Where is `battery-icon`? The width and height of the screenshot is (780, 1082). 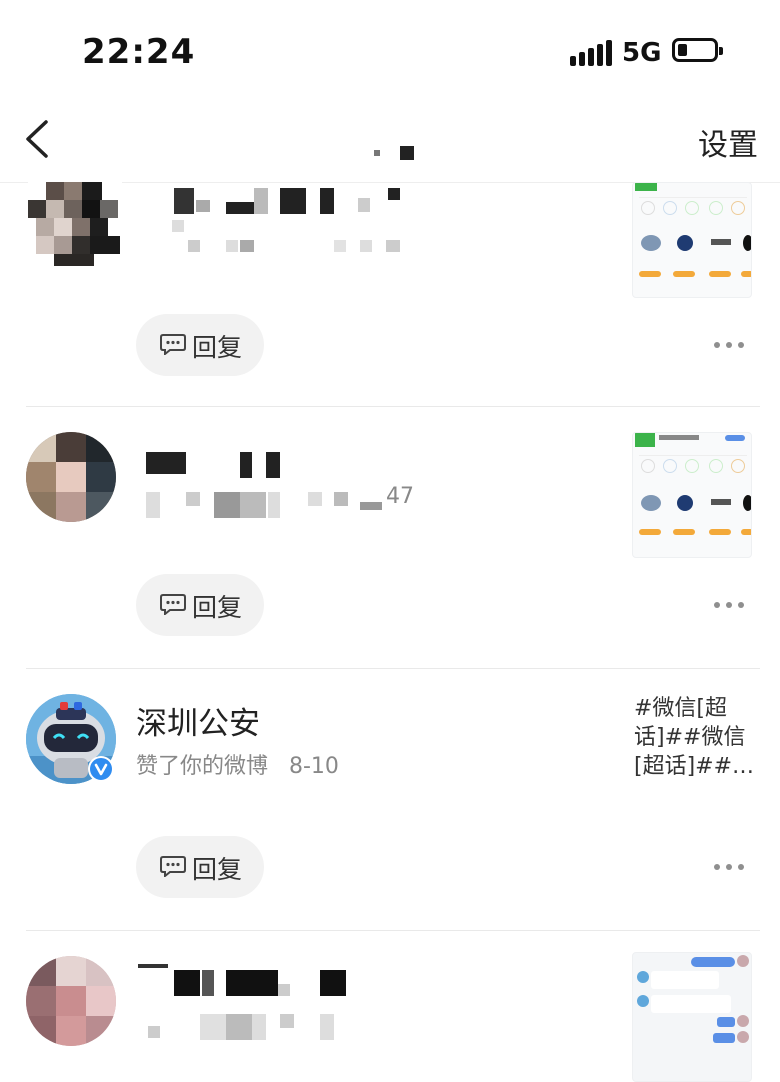 battery-icon is located at coordinates (697, 50).